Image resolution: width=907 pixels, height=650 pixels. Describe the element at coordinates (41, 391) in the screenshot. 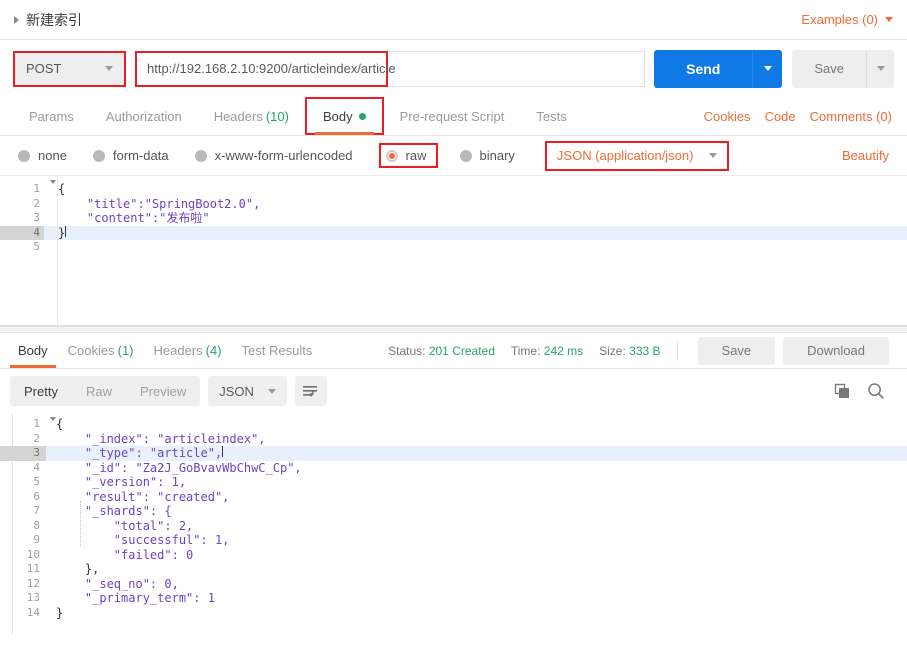

I see `view-mode-pretty: Pretty` at that location.